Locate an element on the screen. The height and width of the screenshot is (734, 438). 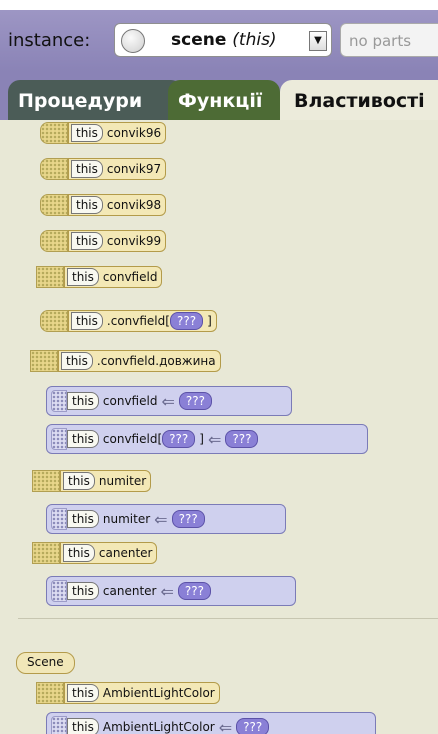
property-tile: this convik96 is located at coordinates (103, 133).